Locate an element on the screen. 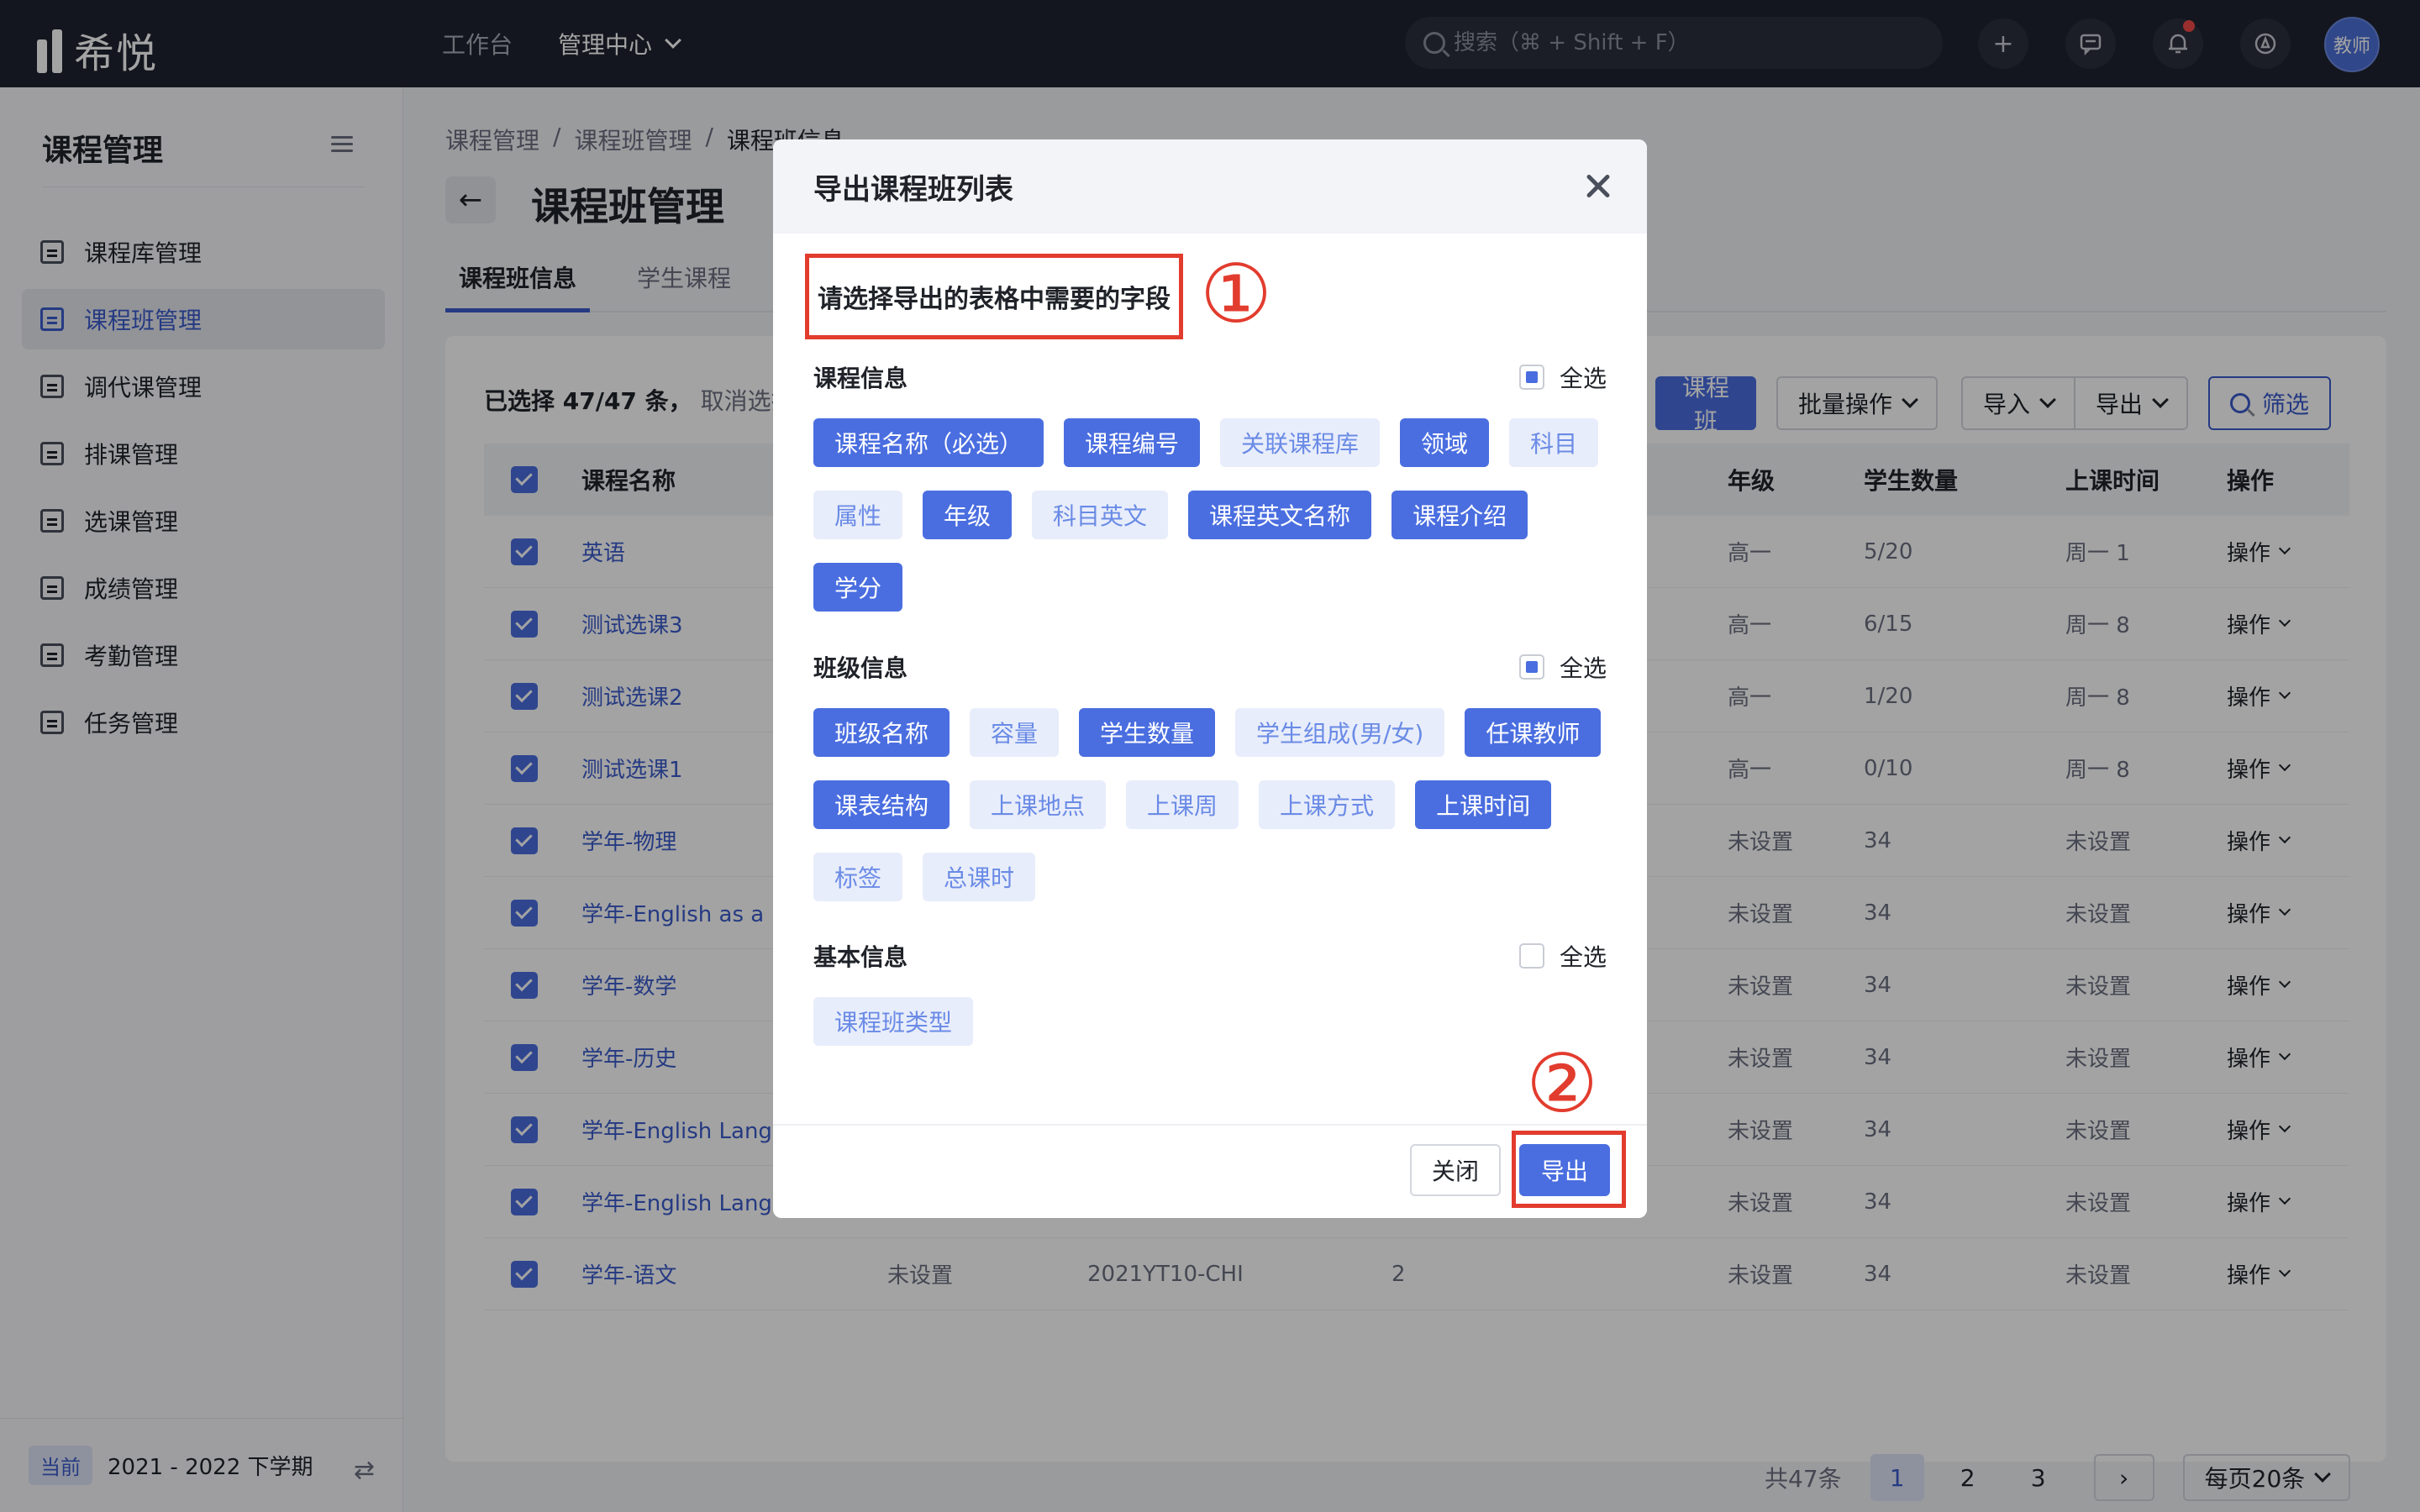 This screenshot has height=1512, width=2420. step-1-marker: ① is located at coordinates (1236, 294).